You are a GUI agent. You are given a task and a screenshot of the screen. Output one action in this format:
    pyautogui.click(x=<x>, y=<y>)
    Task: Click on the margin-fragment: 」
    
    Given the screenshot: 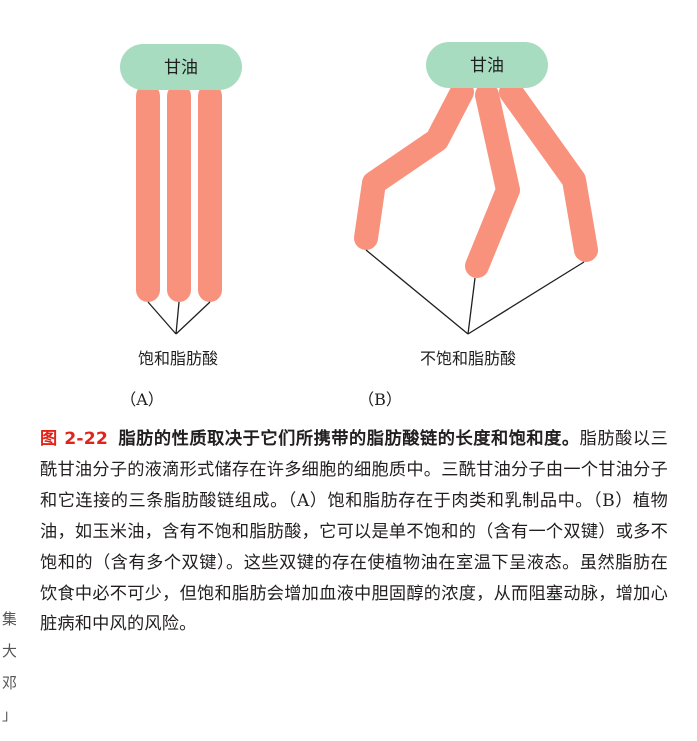 What is the action you would take?
    pyautogui.click(x=9, y=715)
    